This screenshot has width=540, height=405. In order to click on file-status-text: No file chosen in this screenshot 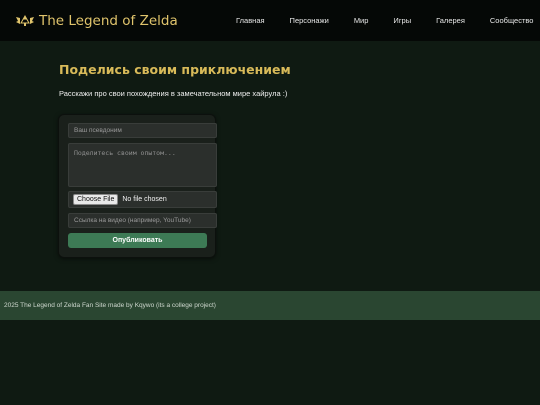, I will do `click(144, 199)`.